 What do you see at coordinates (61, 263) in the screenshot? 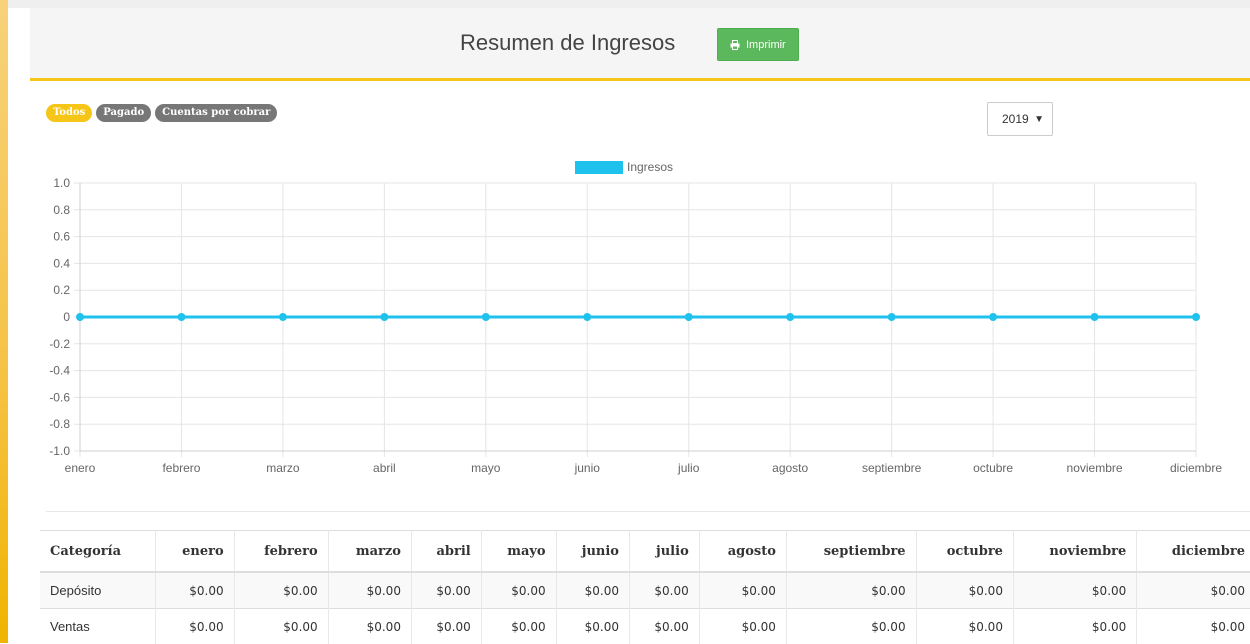
I see `y-tick-label: 0.4` at bounding box center [61, 263].